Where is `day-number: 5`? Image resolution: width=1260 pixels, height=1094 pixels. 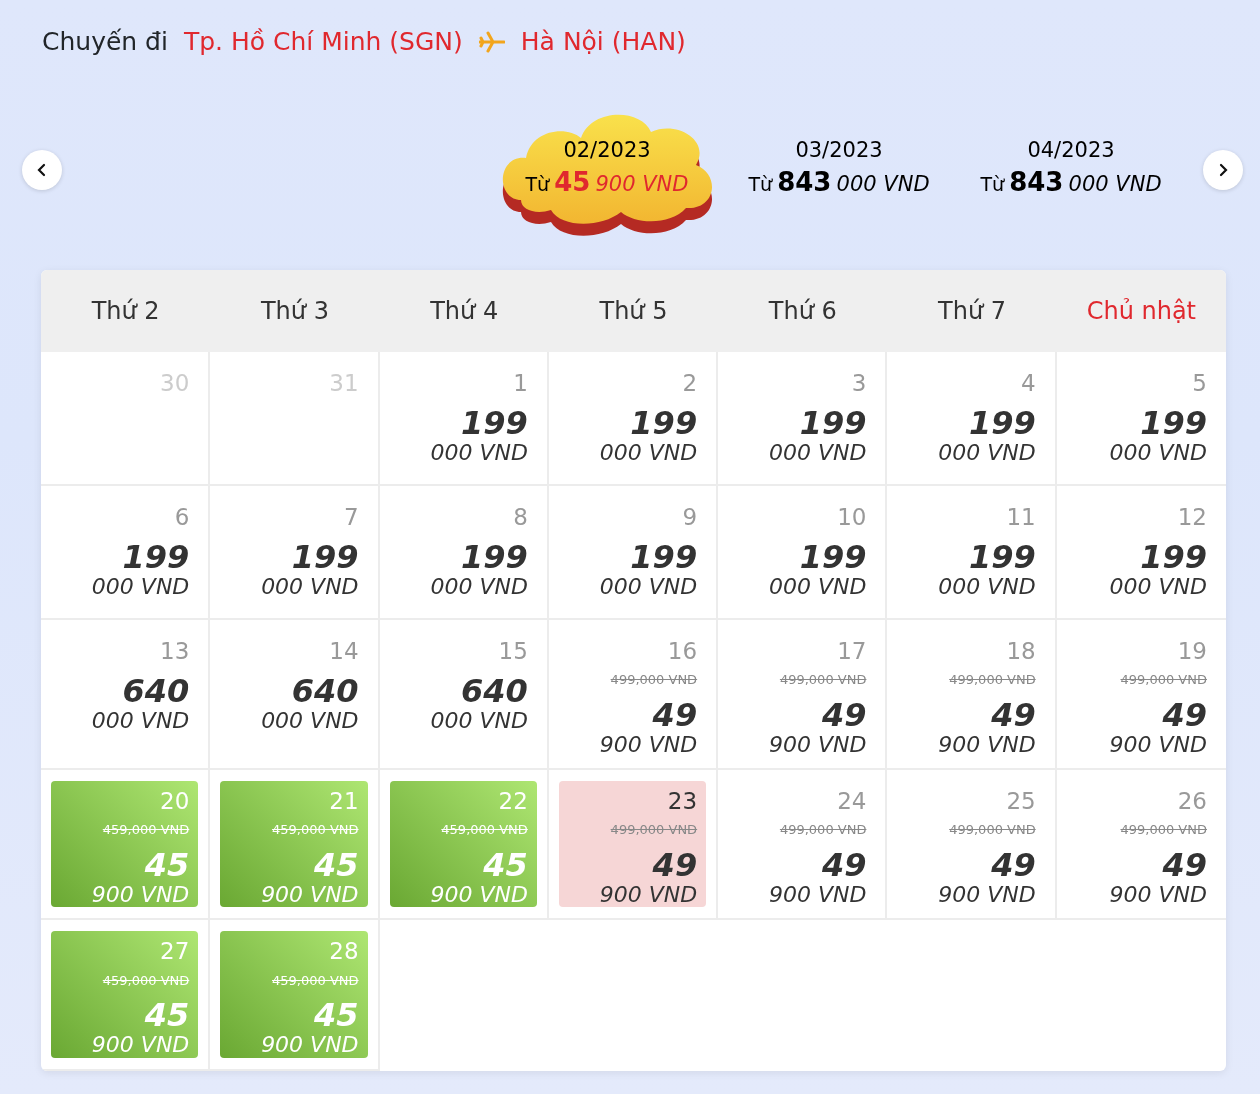 day-number: 5 is located at coordinates (1199, 384).